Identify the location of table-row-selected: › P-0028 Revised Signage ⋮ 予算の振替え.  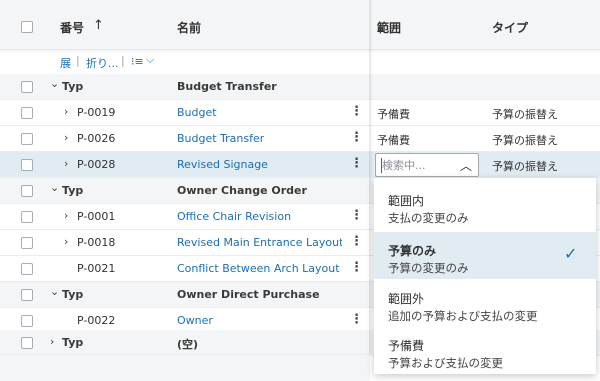
(300, 165).